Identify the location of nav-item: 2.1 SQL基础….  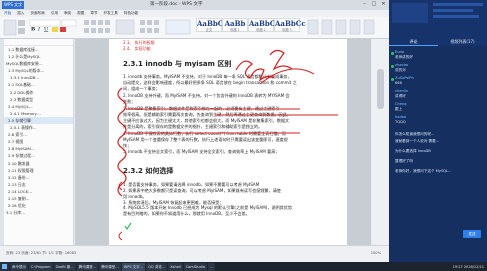
(38, 84).